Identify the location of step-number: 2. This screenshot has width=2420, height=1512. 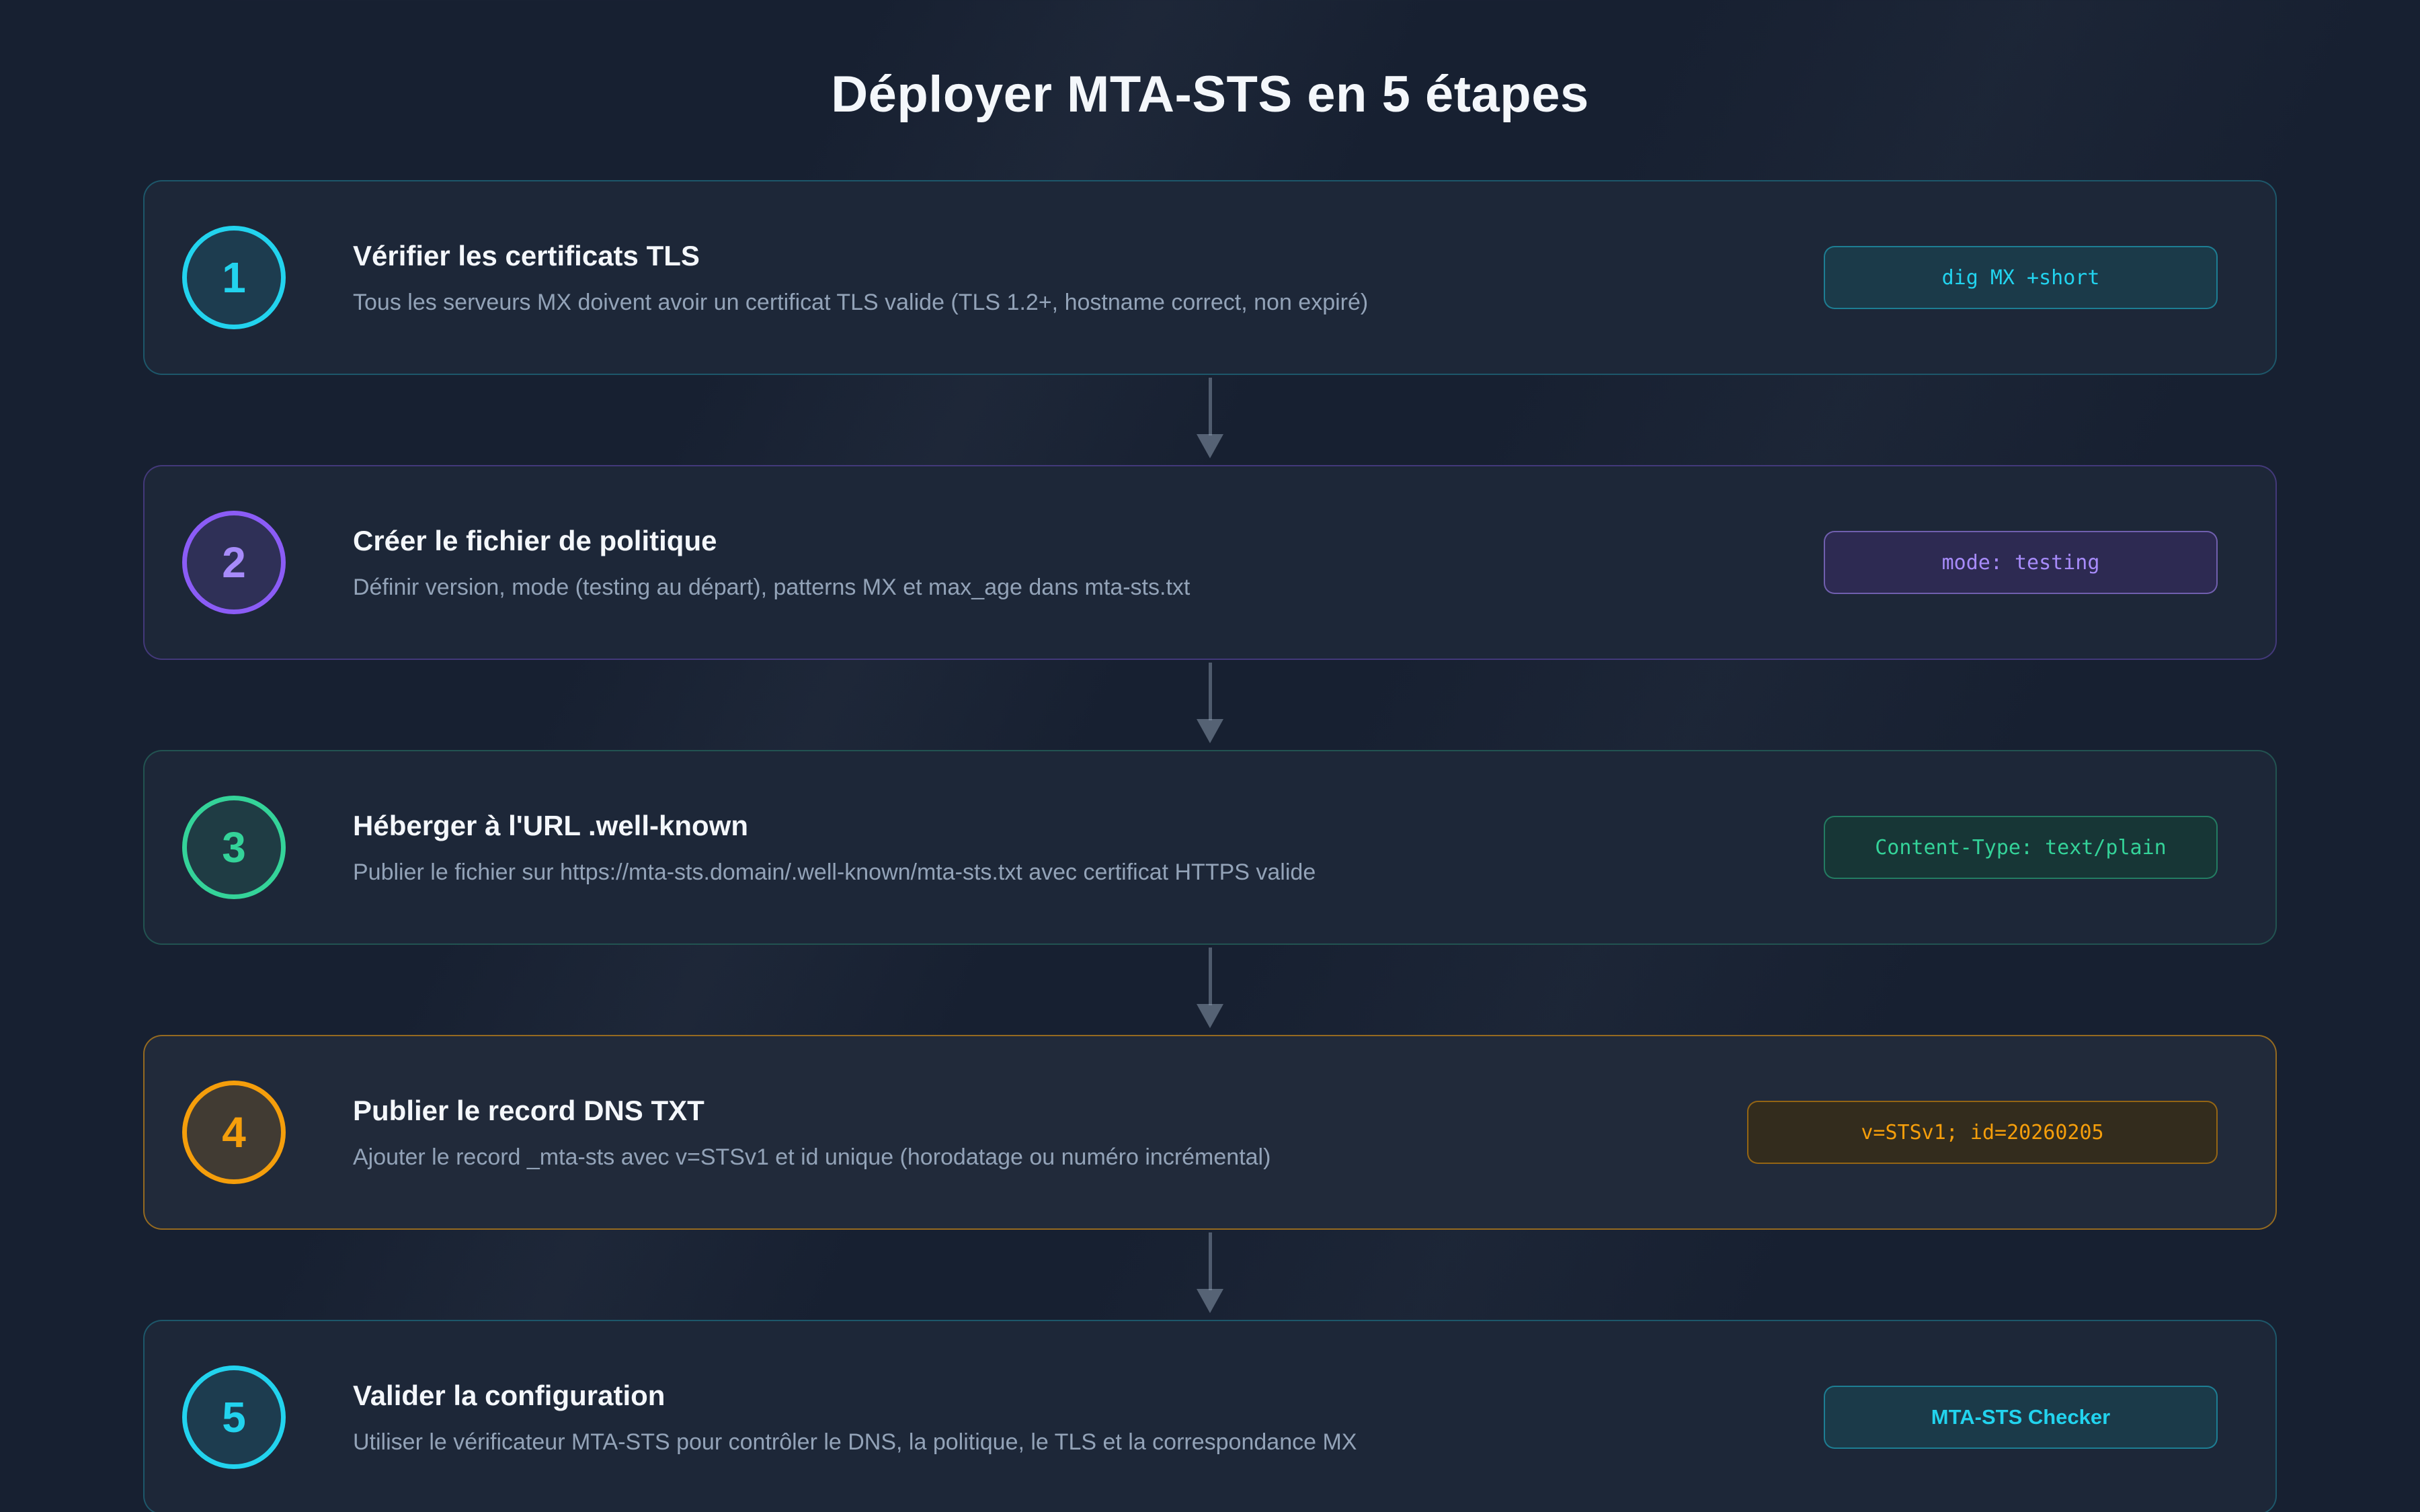
(234, 562).